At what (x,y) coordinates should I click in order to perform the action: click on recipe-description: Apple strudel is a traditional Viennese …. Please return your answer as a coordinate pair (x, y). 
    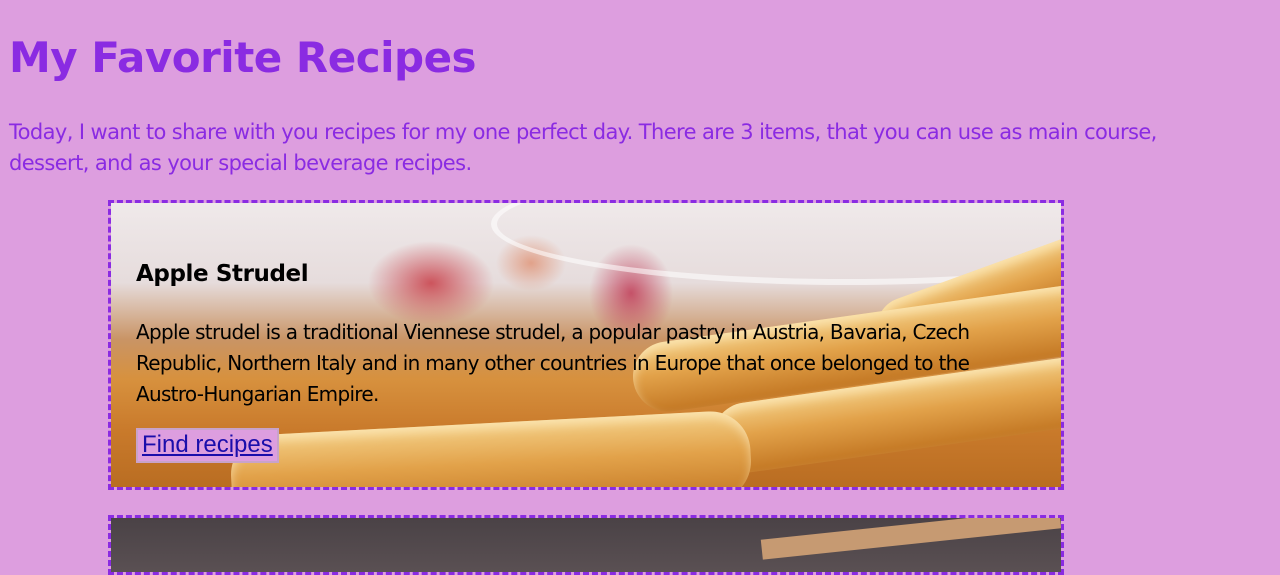
    Looking at the image, I should click on (553, 363).